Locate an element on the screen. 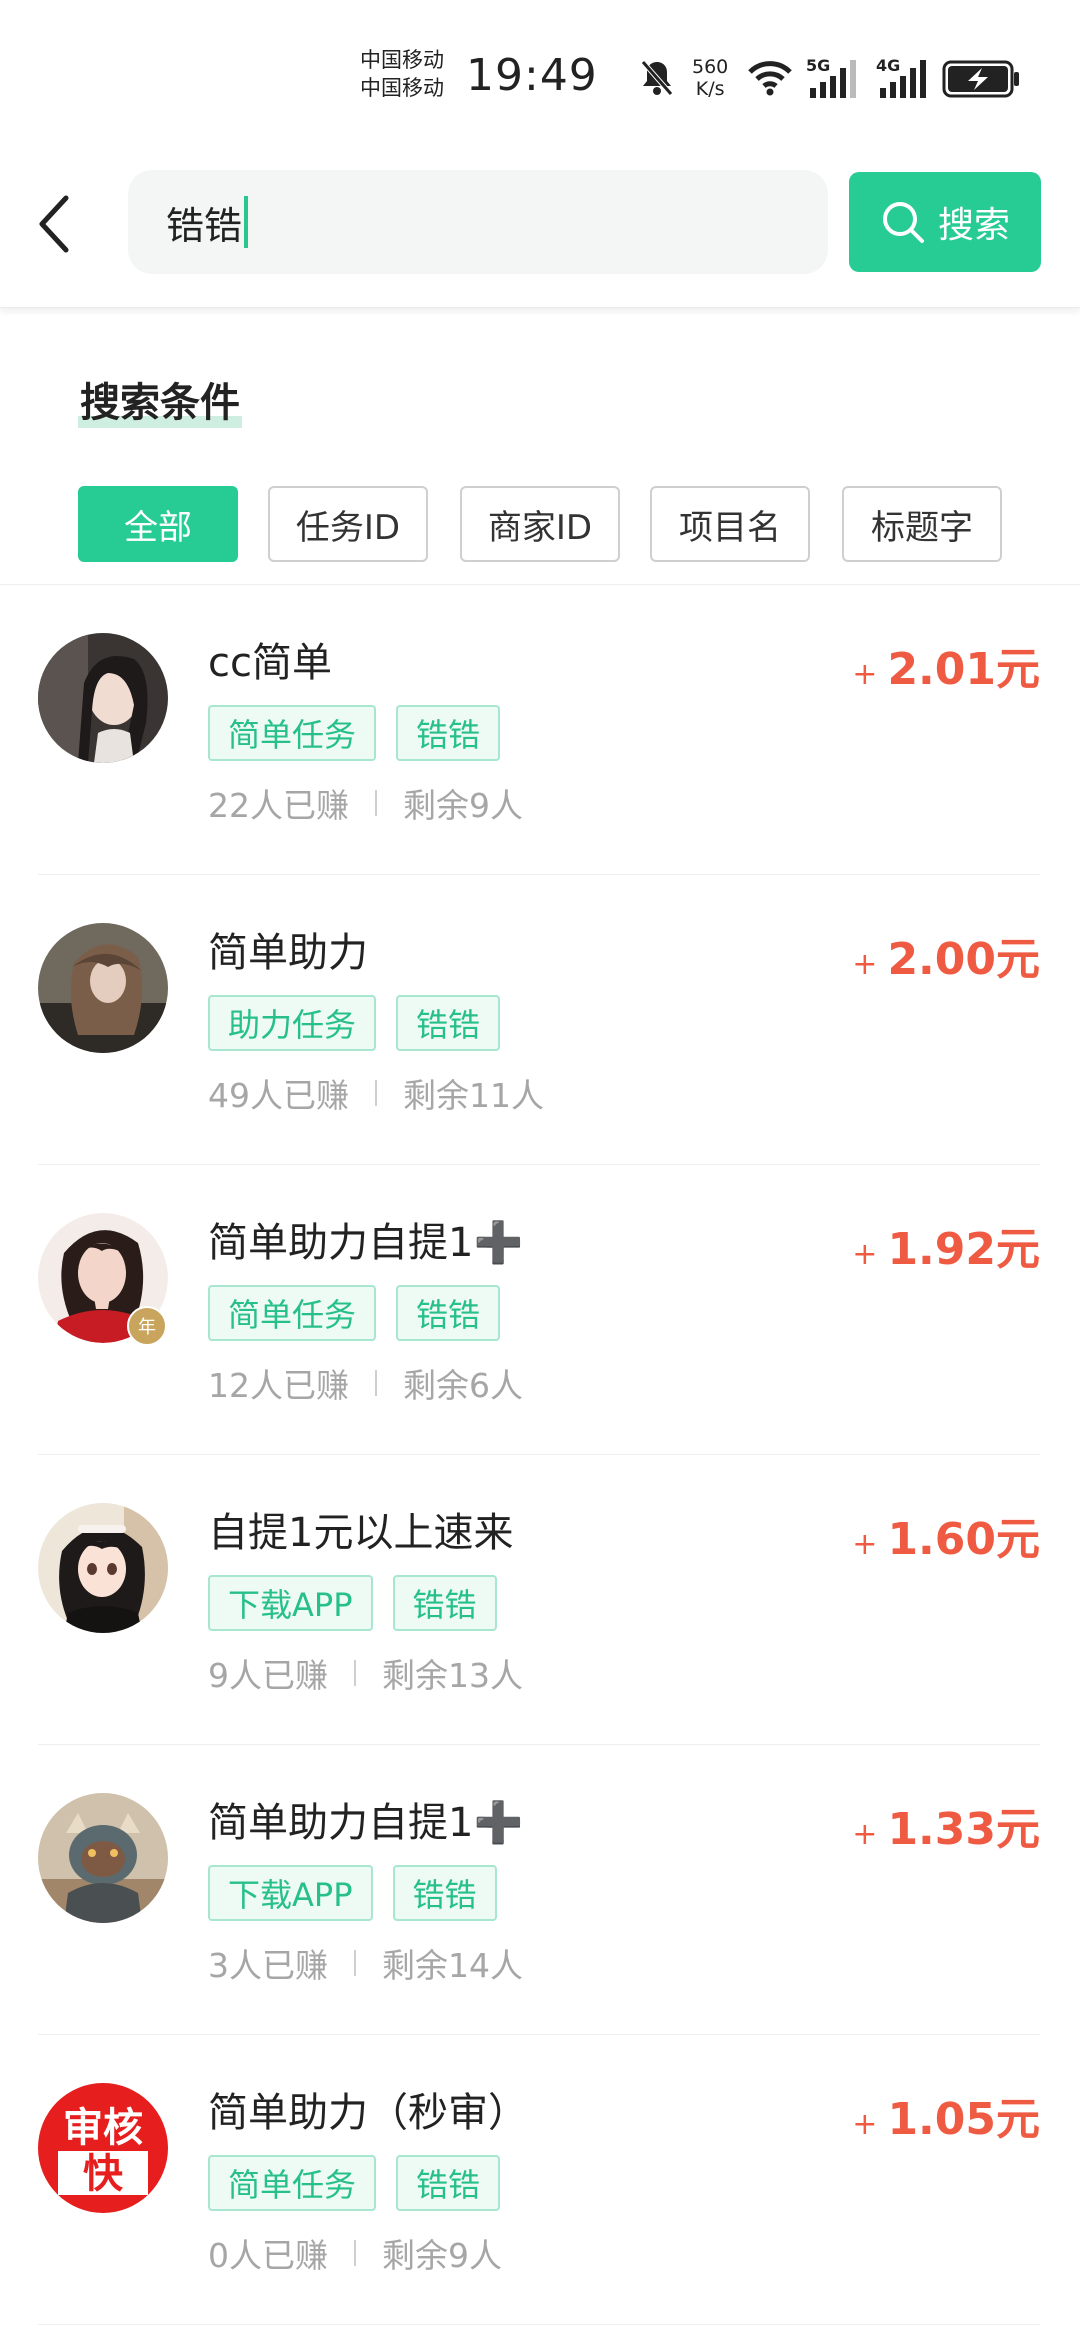  reward-amount: 1.92 is located at coordinates (941, 1249).